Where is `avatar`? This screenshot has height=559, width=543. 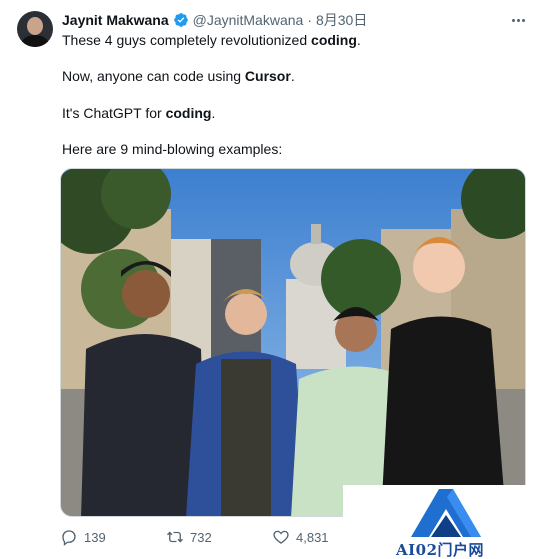 avatar is located at coordinates (35, 29).